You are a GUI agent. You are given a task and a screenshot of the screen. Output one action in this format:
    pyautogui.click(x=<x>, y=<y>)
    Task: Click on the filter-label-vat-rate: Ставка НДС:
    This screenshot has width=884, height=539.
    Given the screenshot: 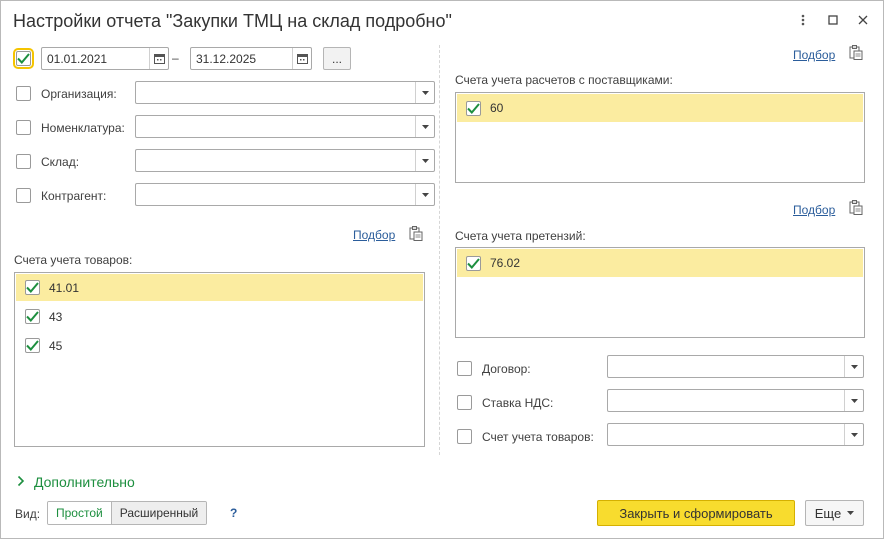 What is the action you would take?
    pyautogui.click(x=518, y=403)
    